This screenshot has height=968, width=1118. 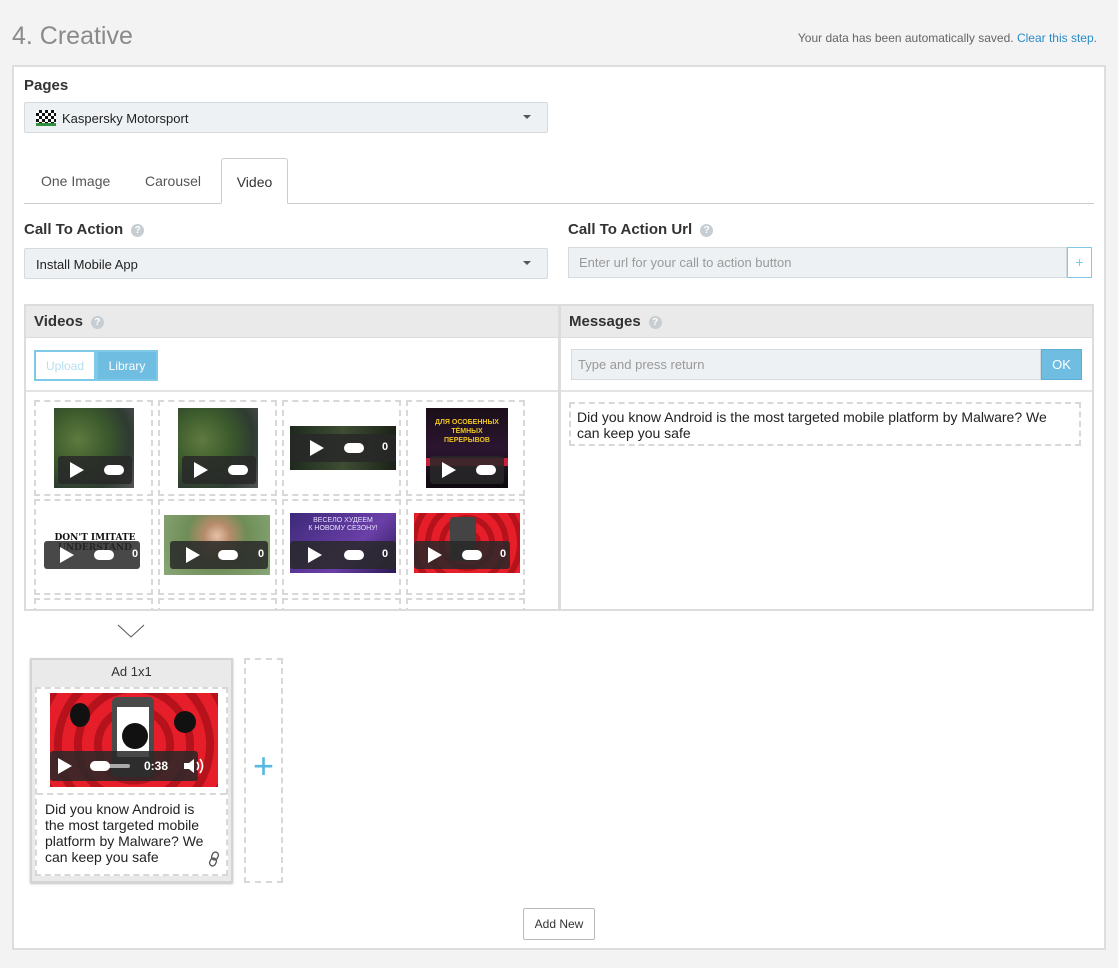 What do you see at coordinates (630, 229) in the screenshot?
I see `cta-url-label-text: Call To Action Url` at bounding box center [630, 229].